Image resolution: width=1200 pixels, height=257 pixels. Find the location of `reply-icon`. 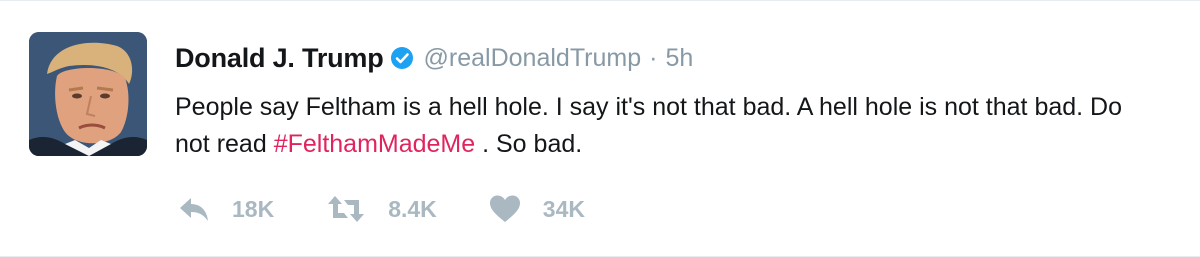

reply-icon is located at coordinates (194, 209).